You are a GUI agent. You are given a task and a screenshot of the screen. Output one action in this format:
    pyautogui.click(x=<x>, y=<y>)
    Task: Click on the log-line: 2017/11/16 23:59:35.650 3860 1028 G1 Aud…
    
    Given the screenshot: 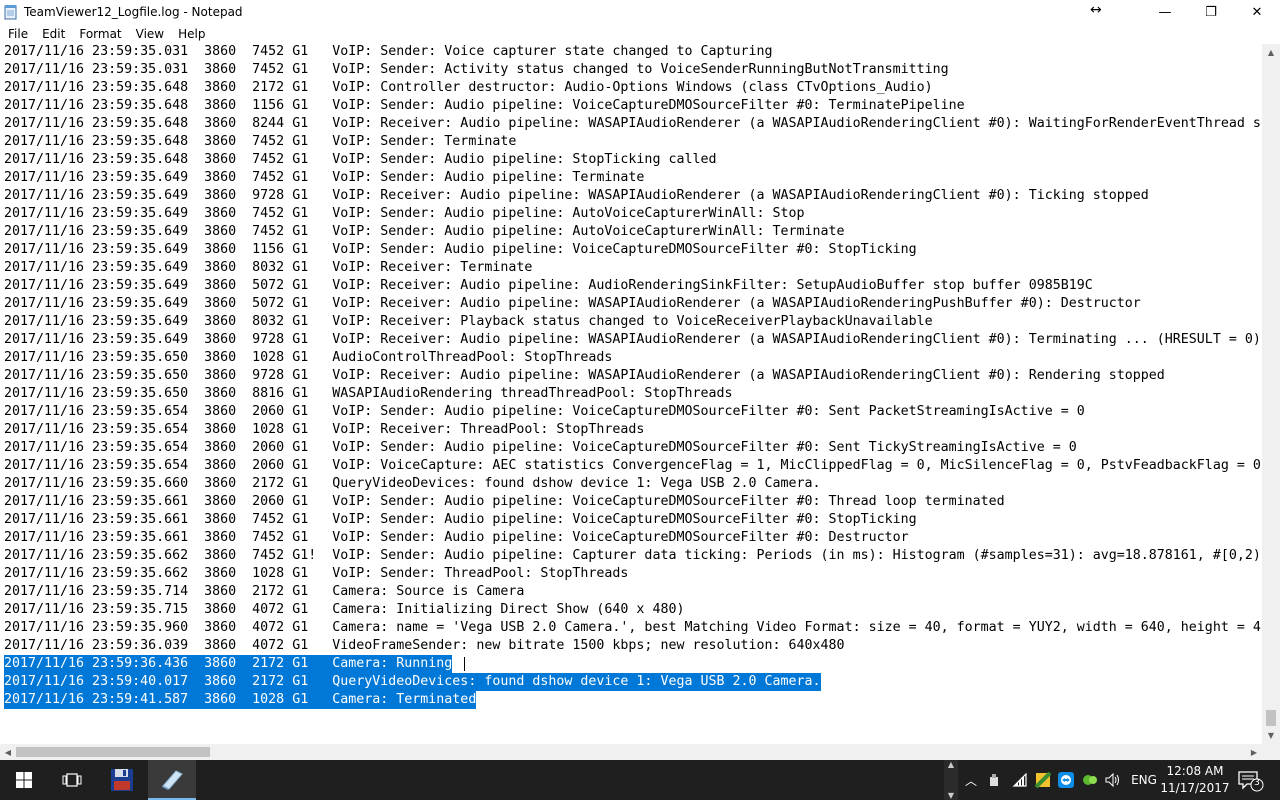 What is the action you would take?
    pyautogui.click(x=308, y=357)
    